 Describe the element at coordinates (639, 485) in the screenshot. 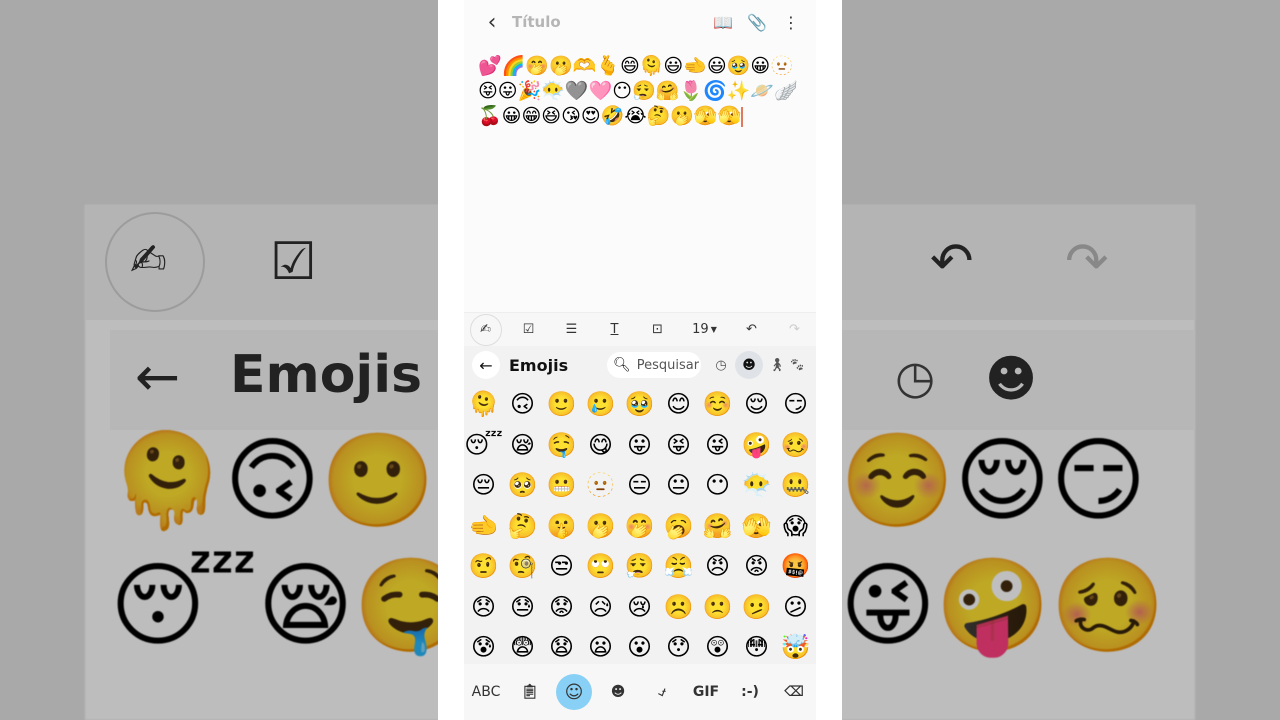

I see `emoji-key: 😑` at that location.